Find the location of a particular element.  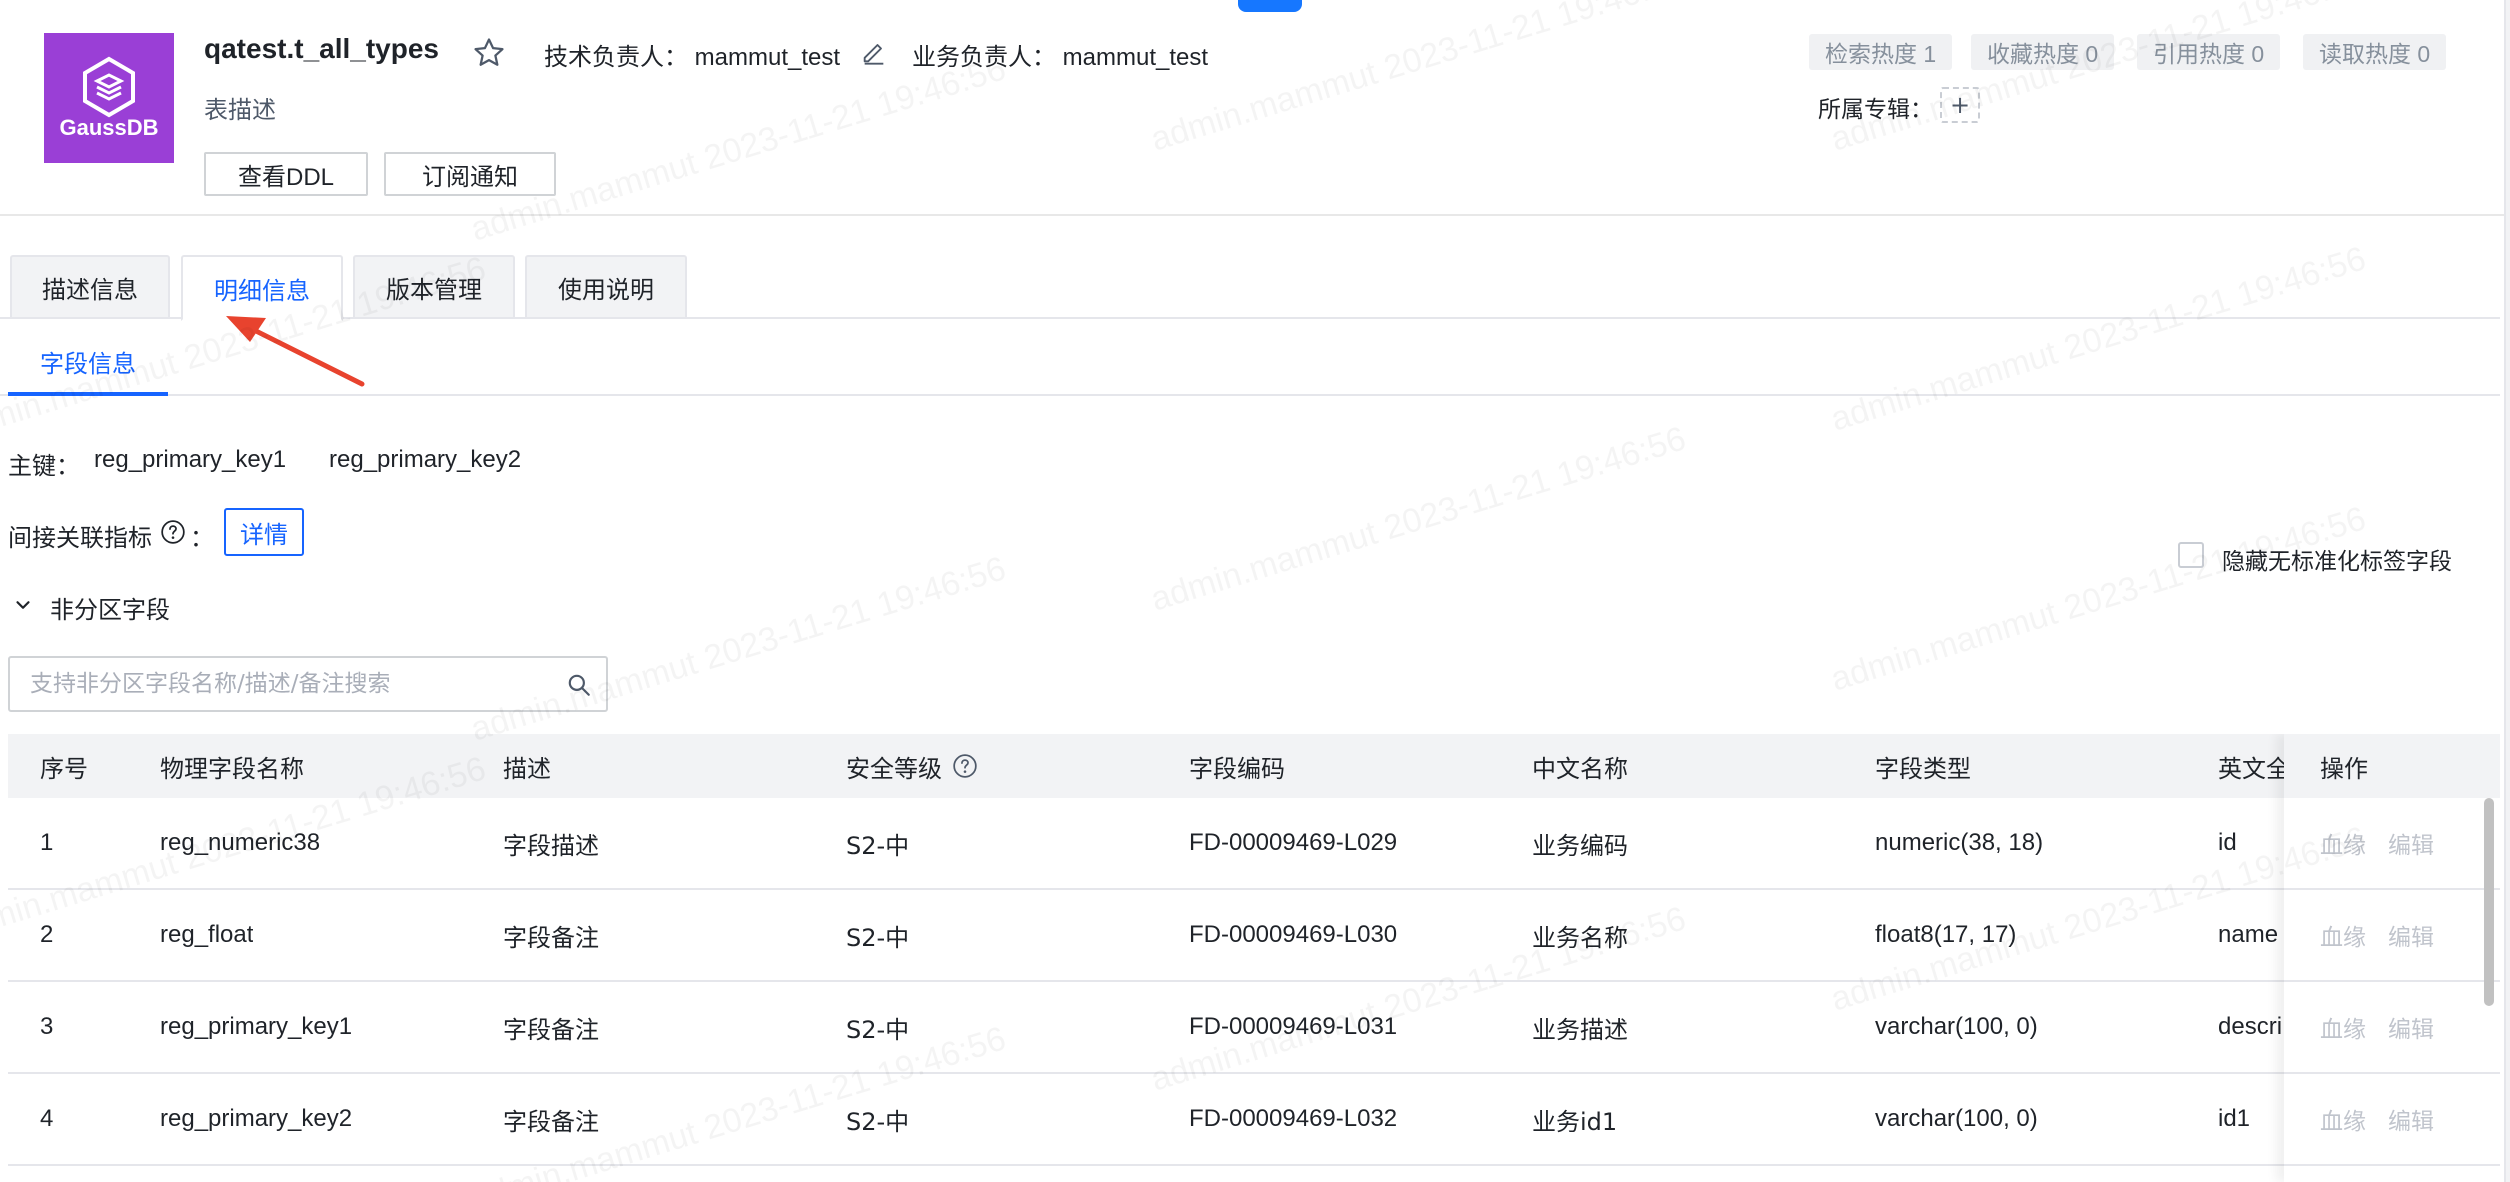

add-album-button: + is located at coordinates (1960, 105).